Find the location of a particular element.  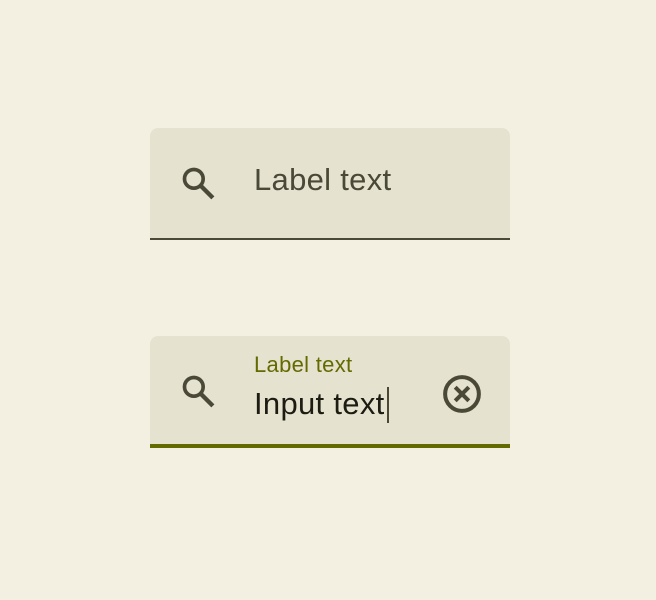

clear-icon is located at coordinates (462, 394).